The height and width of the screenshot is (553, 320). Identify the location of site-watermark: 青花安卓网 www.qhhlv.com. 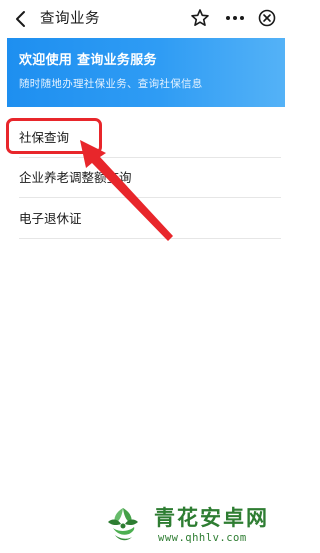
(190, 525).